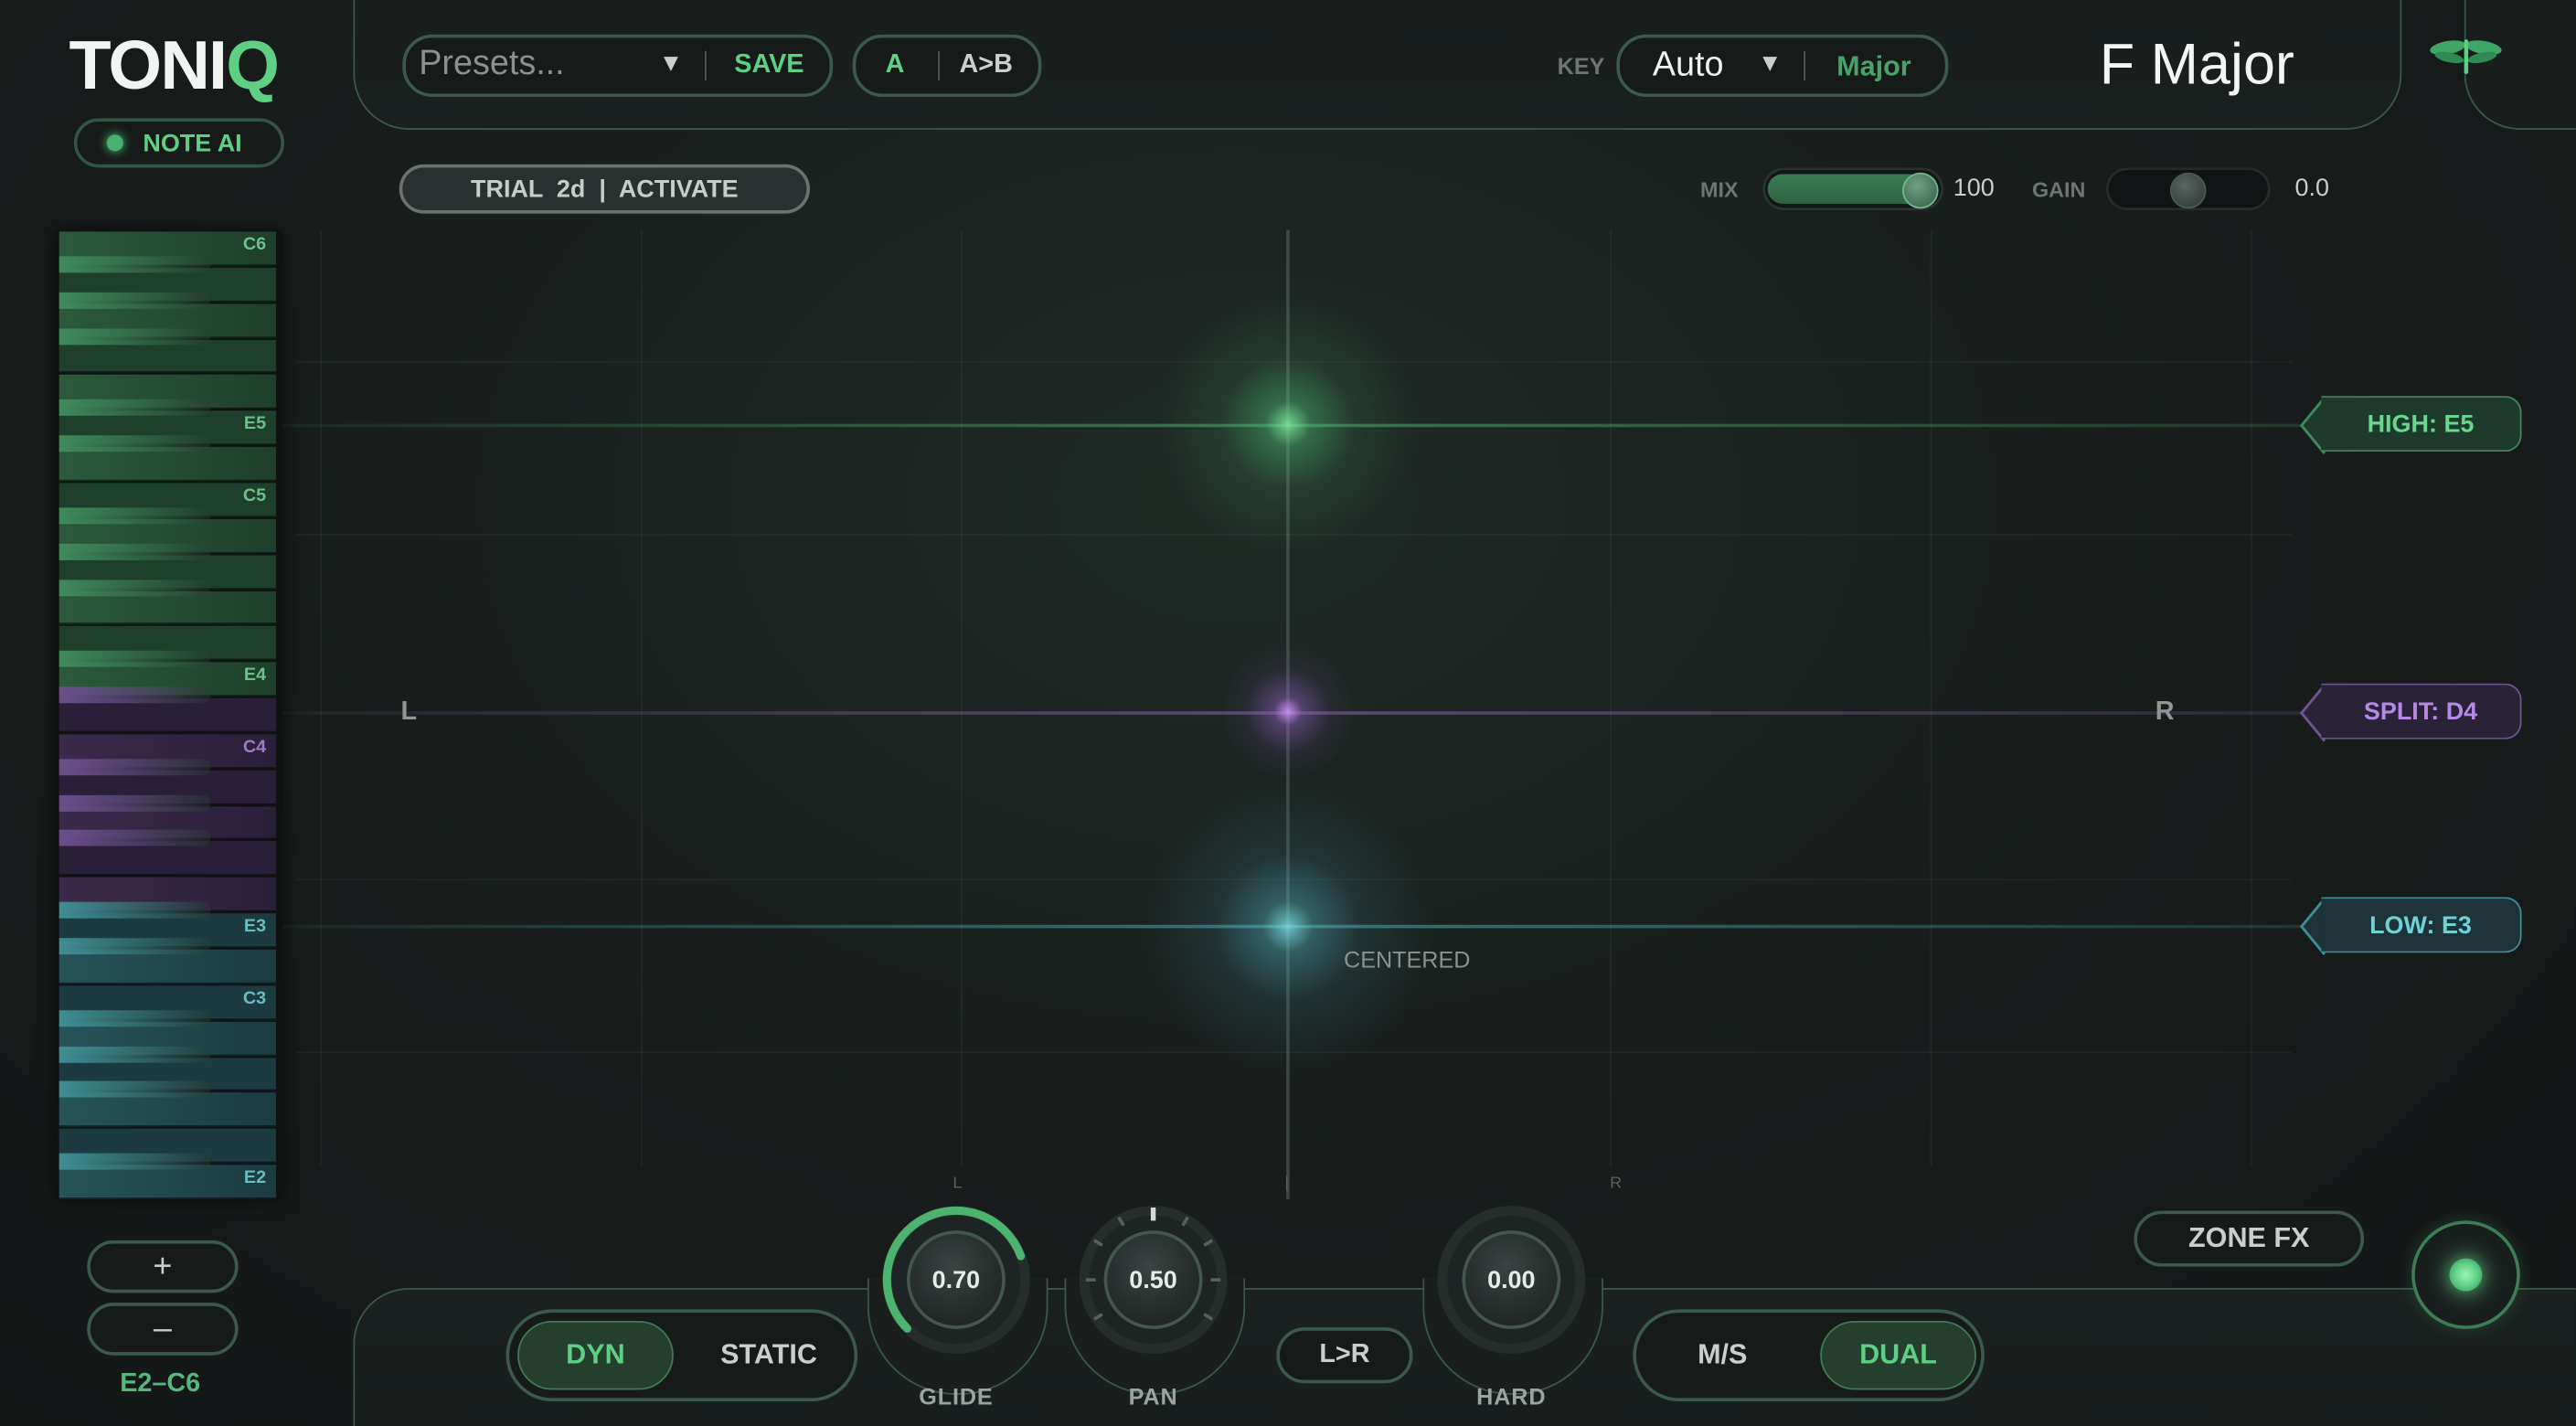 This screenshot has width=2576, height=1426. Describe the element at coordinates (769, 1355) in the screenshot. I see `static-button: STATIC` at that location.